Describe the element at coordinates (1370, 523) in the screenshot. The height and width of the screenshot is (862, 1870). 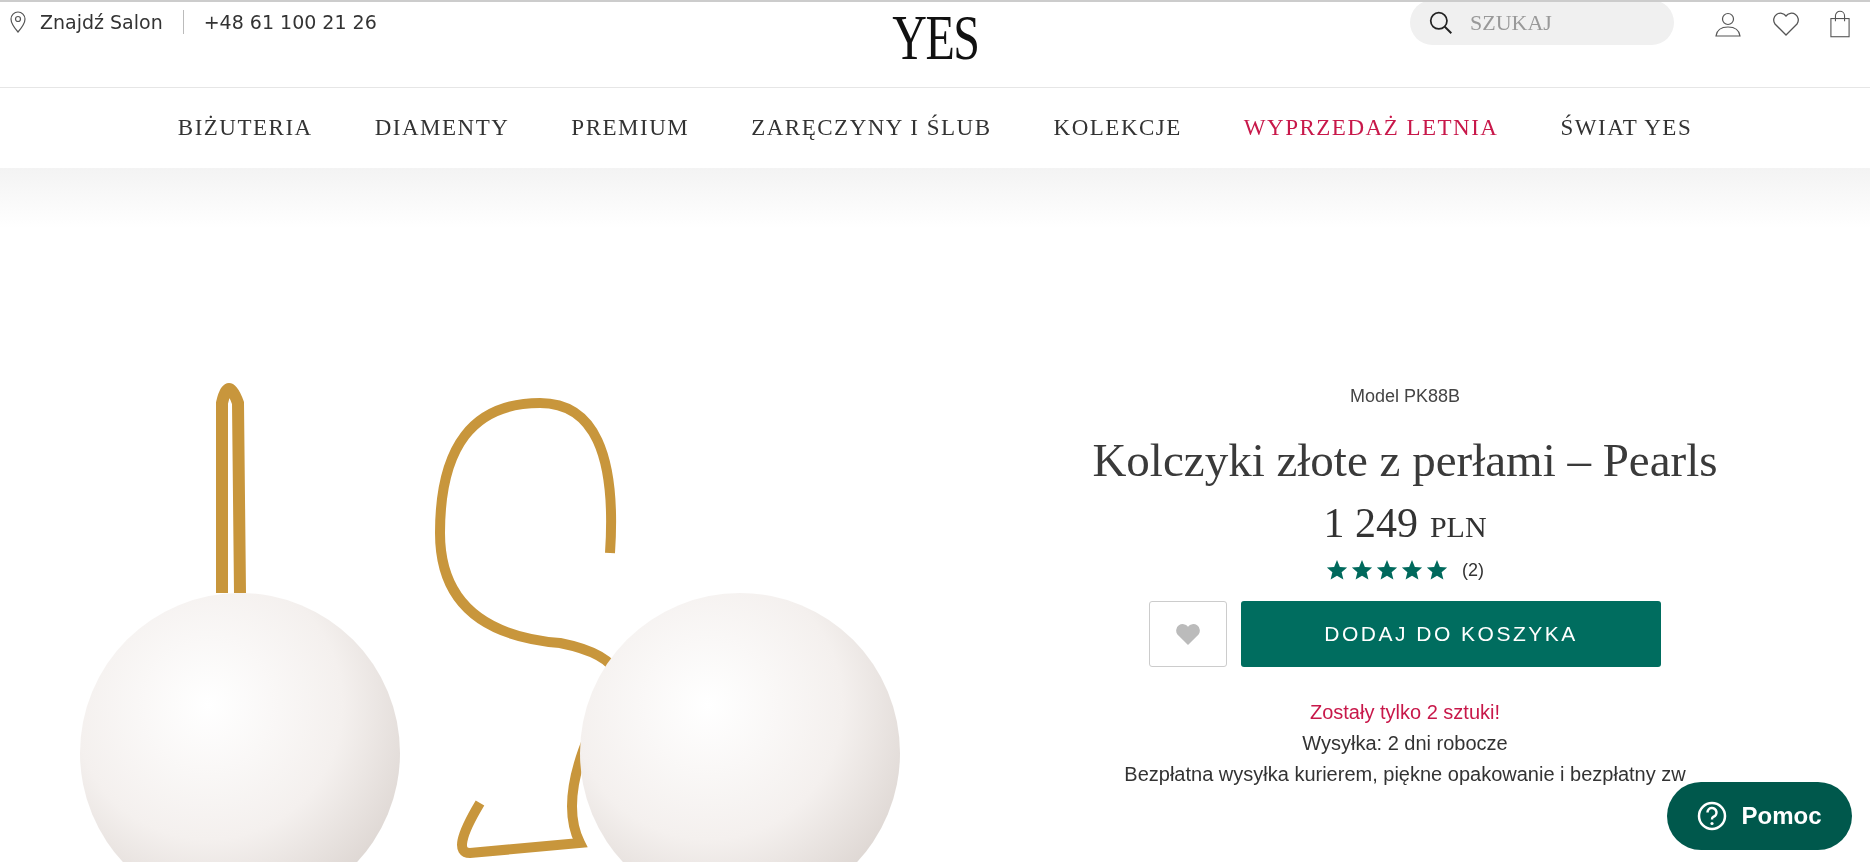
I see `price: 1 249` at that location.